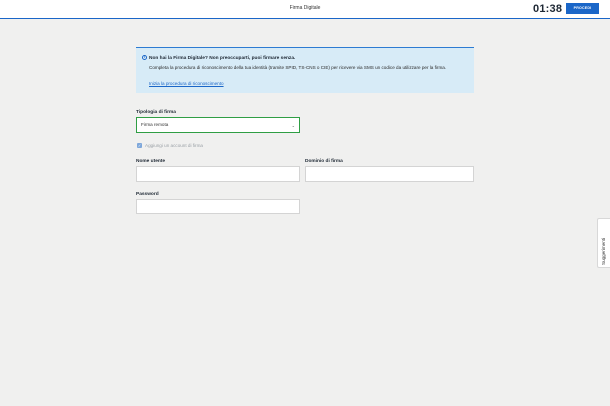  I want to click on password-label: Password, so click(147, 194).